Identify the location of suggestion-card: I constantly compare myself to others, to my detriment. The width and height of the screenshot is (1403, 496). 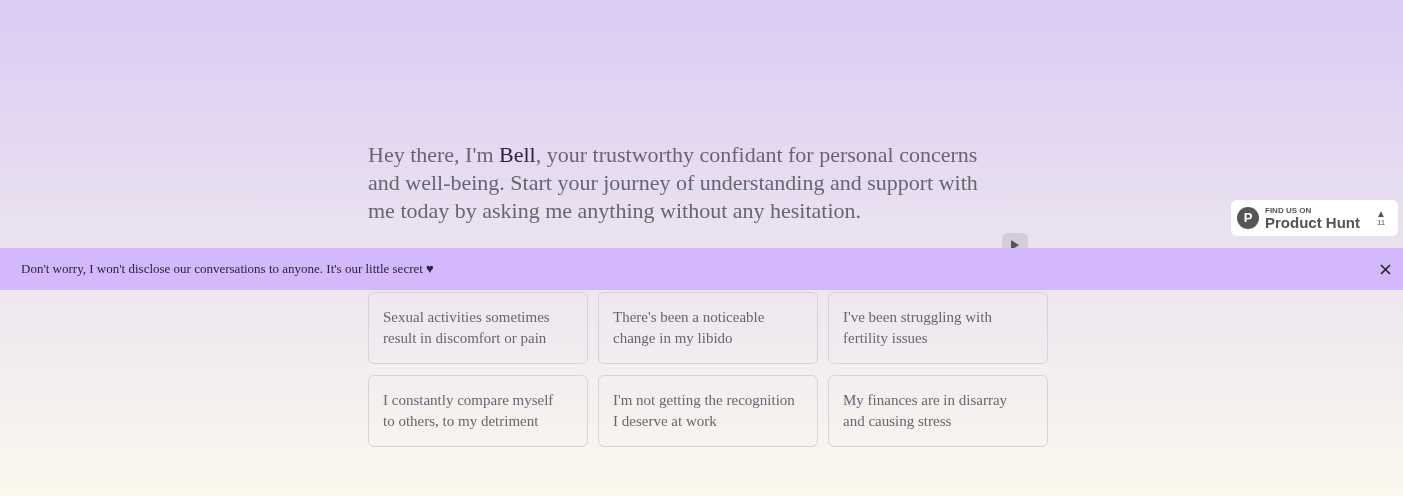
(478, 411).